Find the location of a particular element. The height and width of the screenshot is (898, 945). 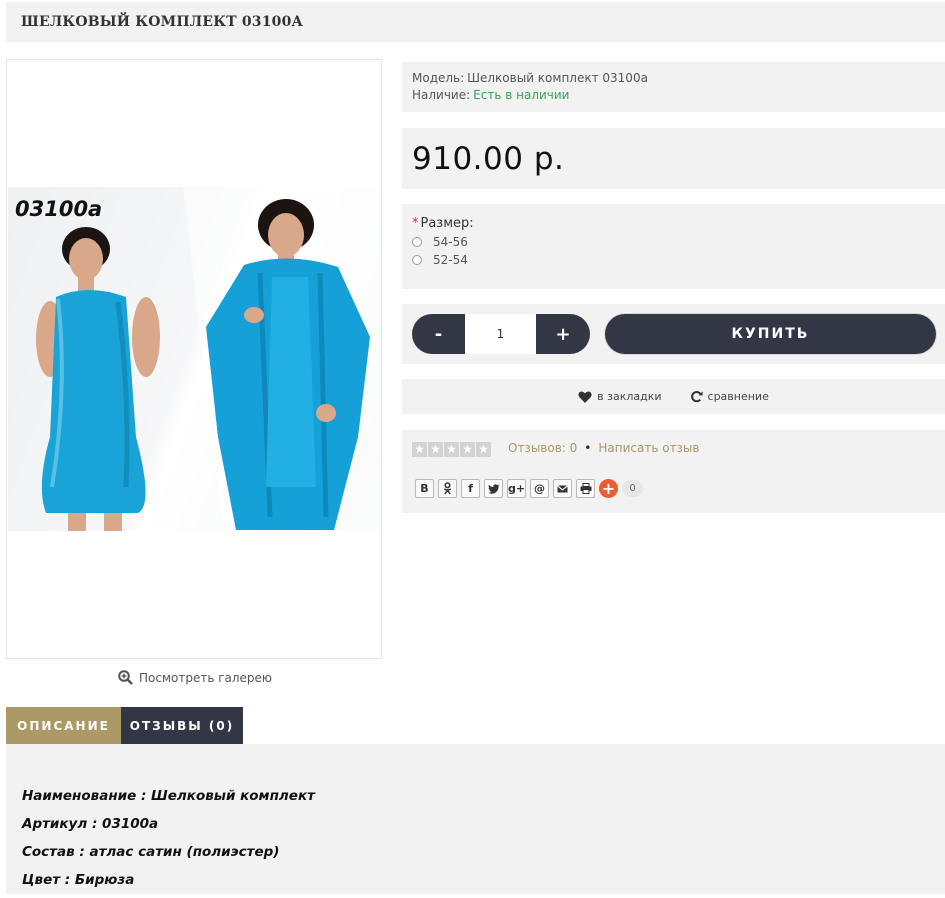

description-line-name: Наименование : Шелковый комплект is located at coordinates (168, 796).